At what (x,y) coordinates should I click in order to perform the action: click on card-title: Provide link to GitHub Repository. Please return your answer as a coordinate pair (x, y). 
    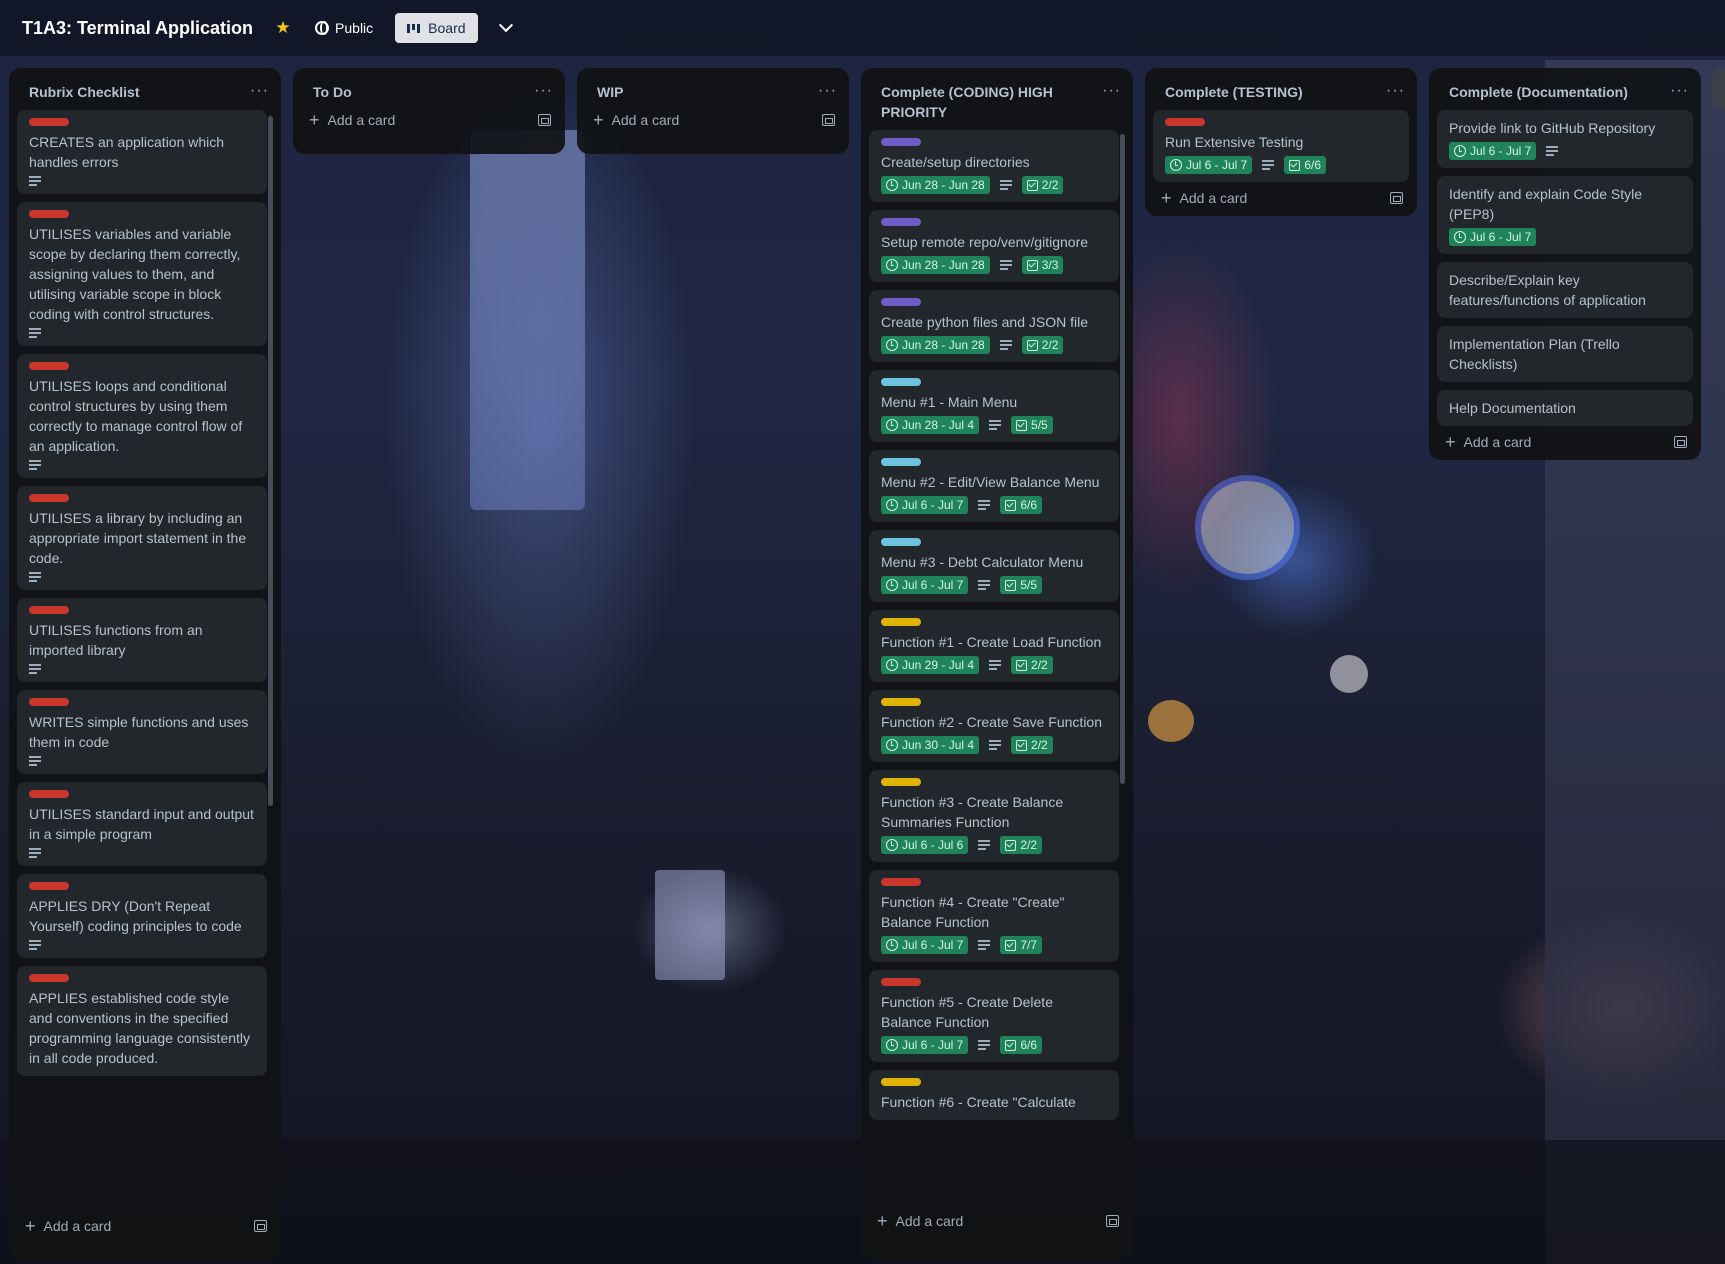
    Looking at the image, I should click on (1552, 128).